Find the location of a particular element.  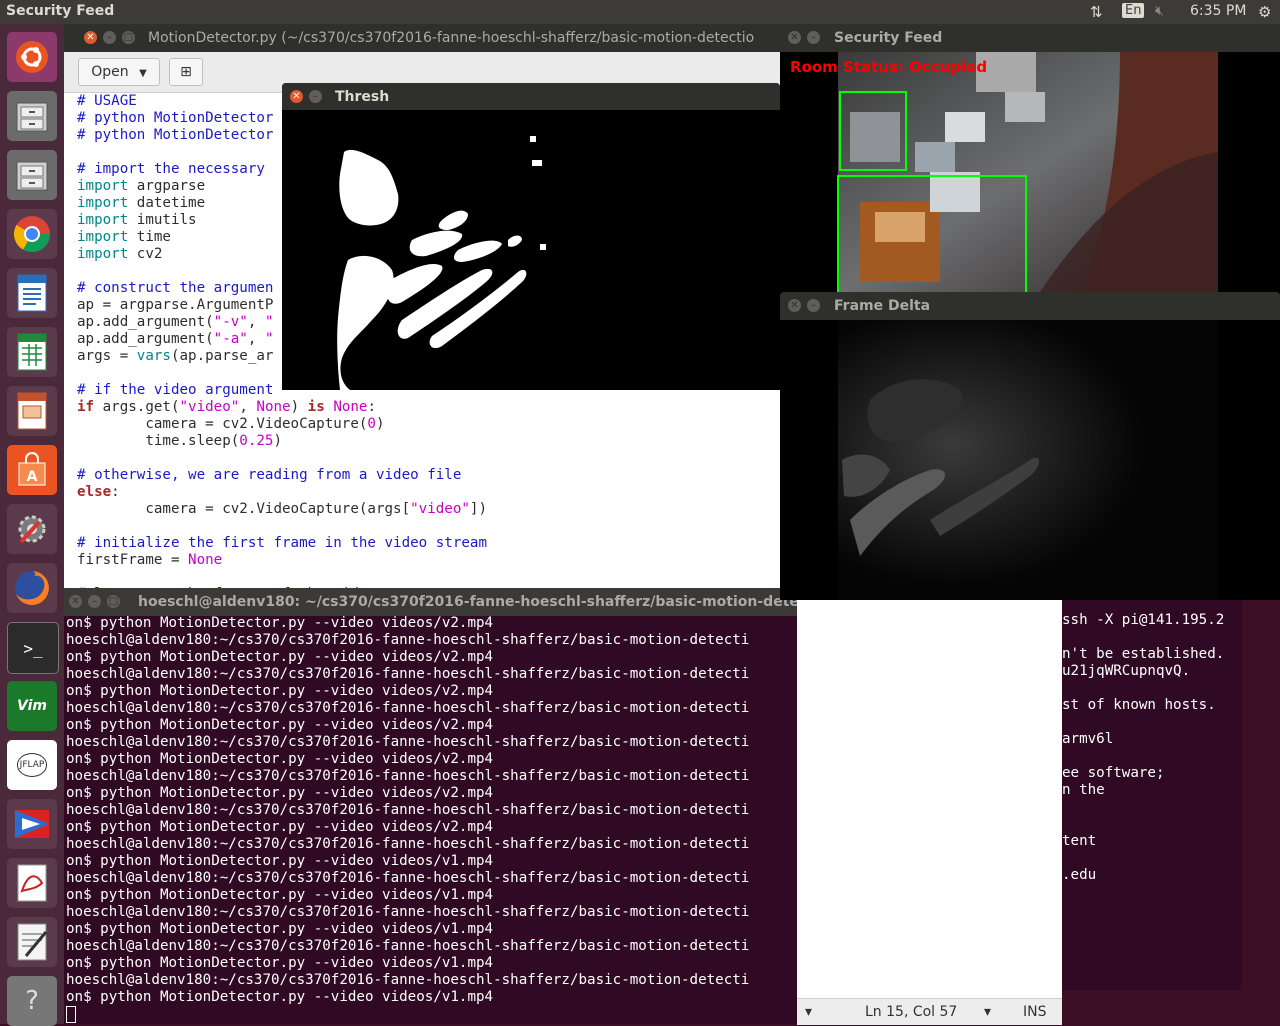

jflap-icon: JFLAP is located at coordinates (32, 765).